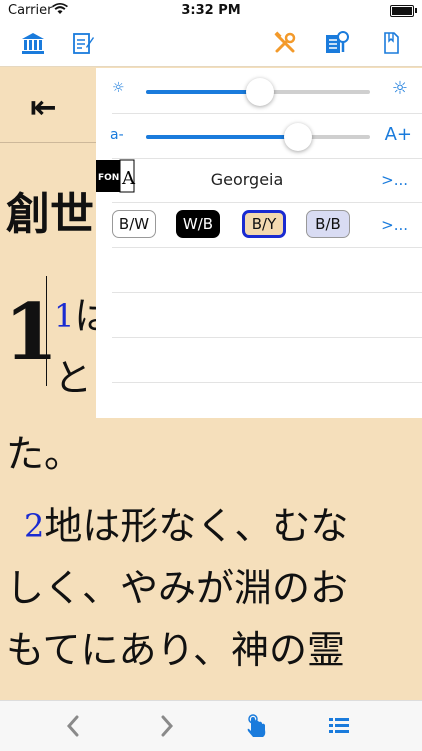  I want to click on status-bar: Carrier 3:32 PM, so click(211, 11).